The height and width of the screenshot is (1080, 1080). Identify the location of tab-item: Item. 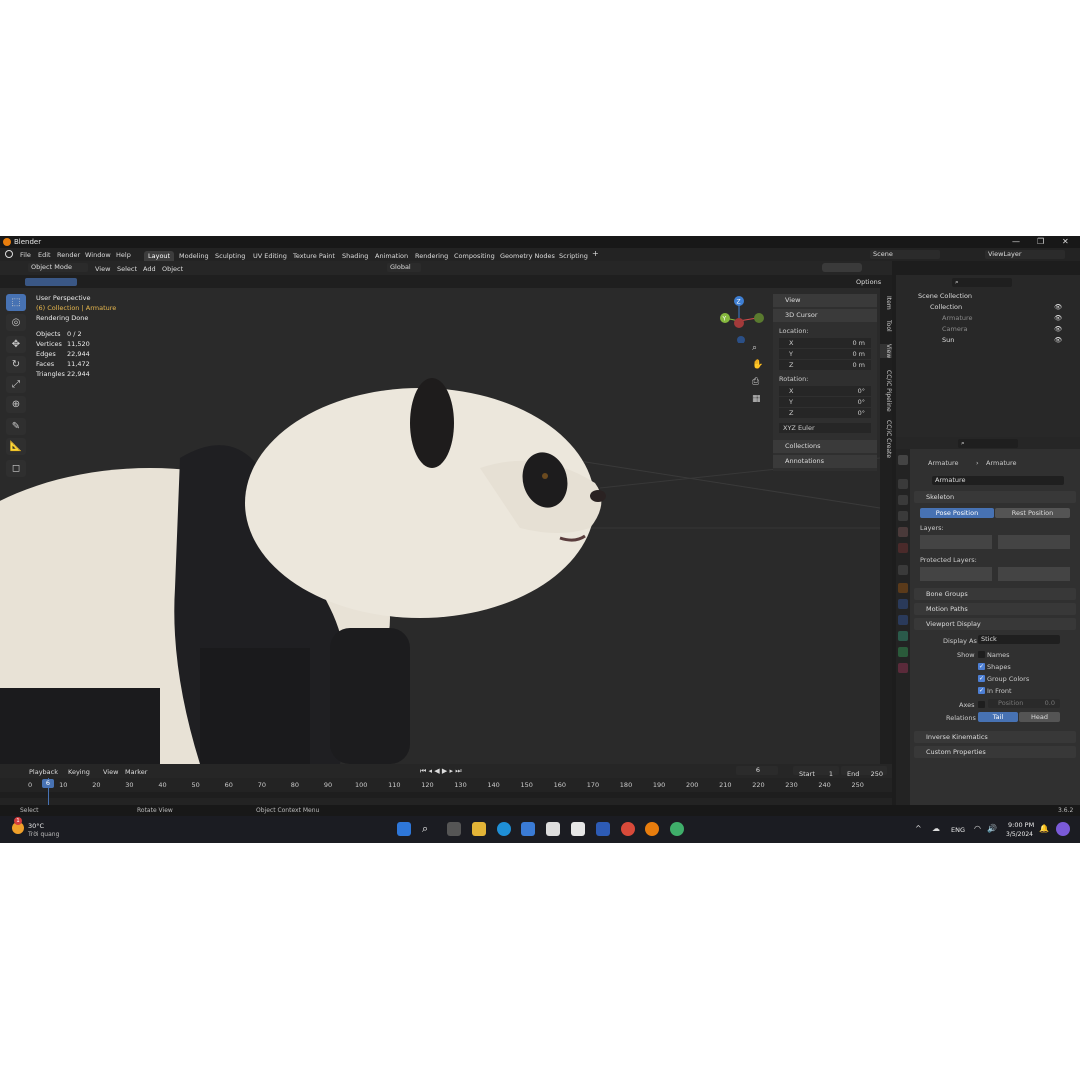
(886, 303).